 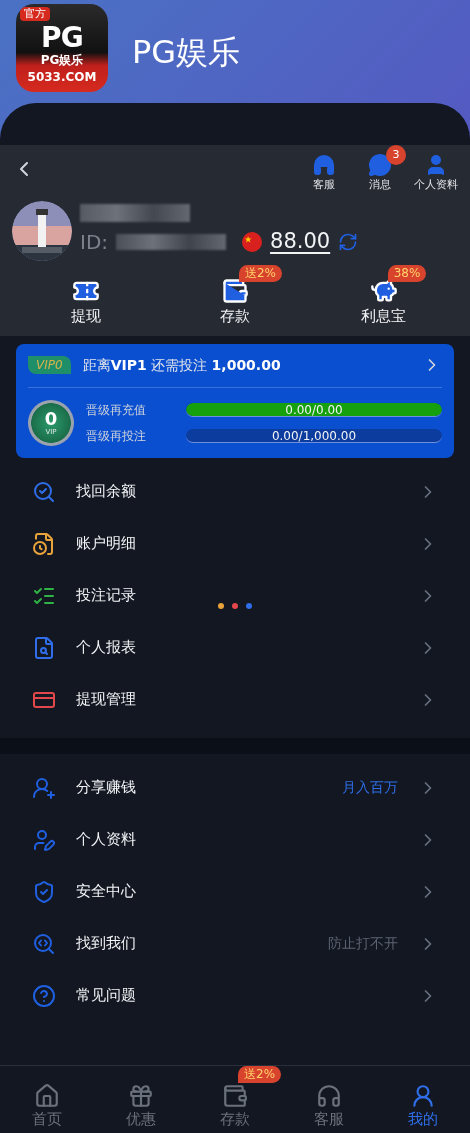 I want to click on count-badge: 3, so click(x=396, y=155).